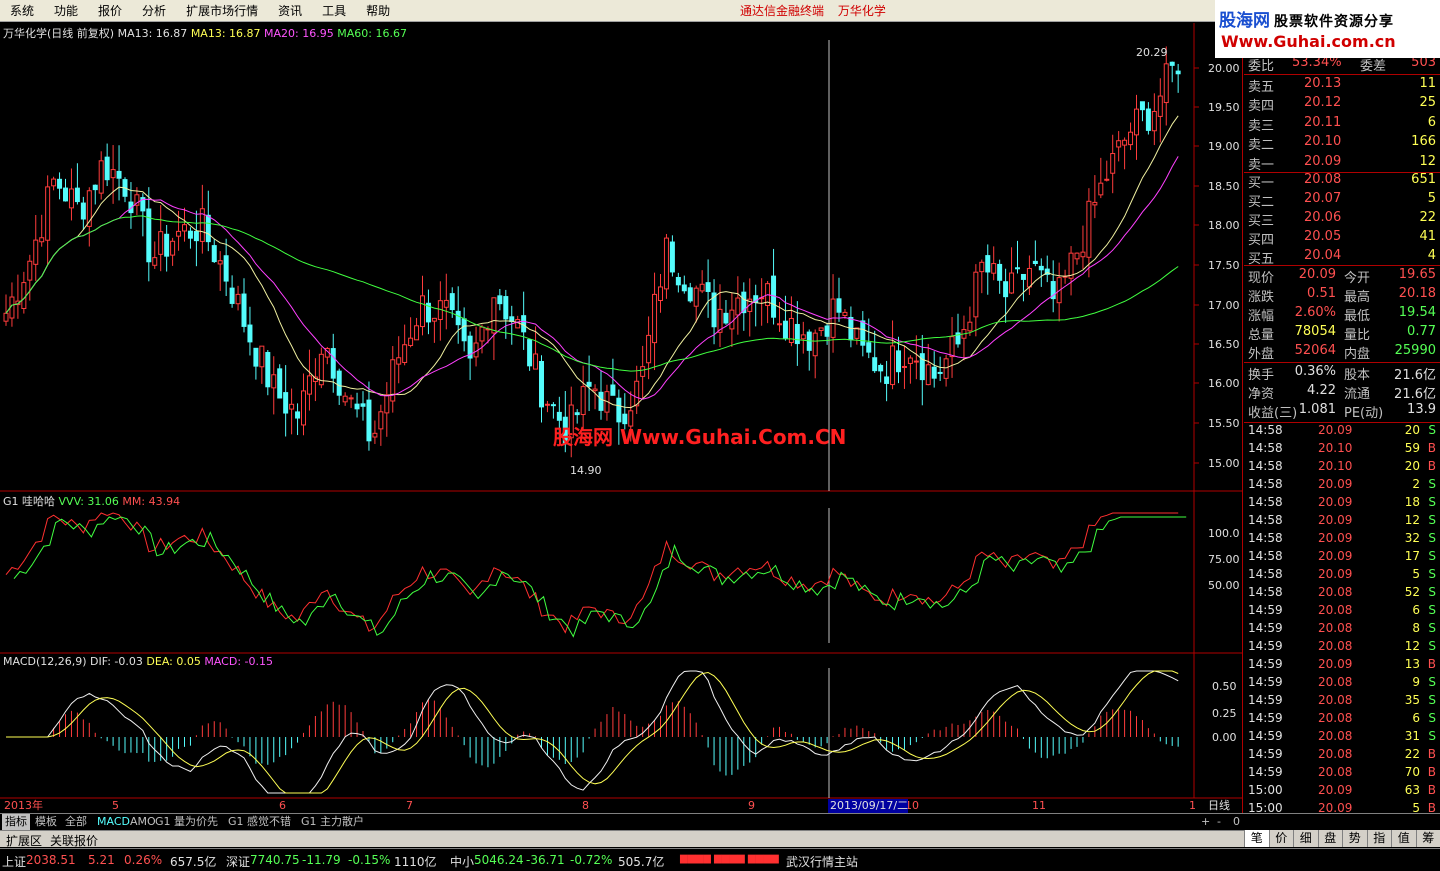  What do you see at coordinates (14, 861) in the screenshot?
I see `sh-label: 上证` at bounding box center [14, 861].